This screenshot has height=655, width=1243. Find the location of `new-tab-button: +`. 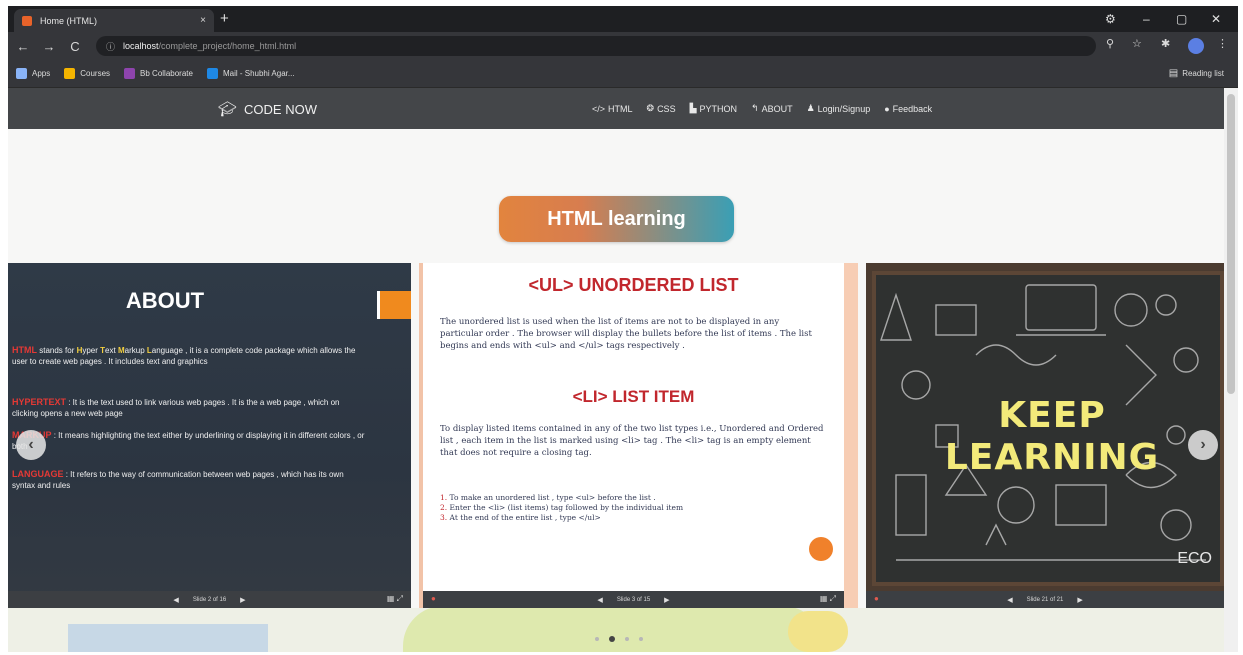

new-tab-button: + is located at coordinates (224, 19).